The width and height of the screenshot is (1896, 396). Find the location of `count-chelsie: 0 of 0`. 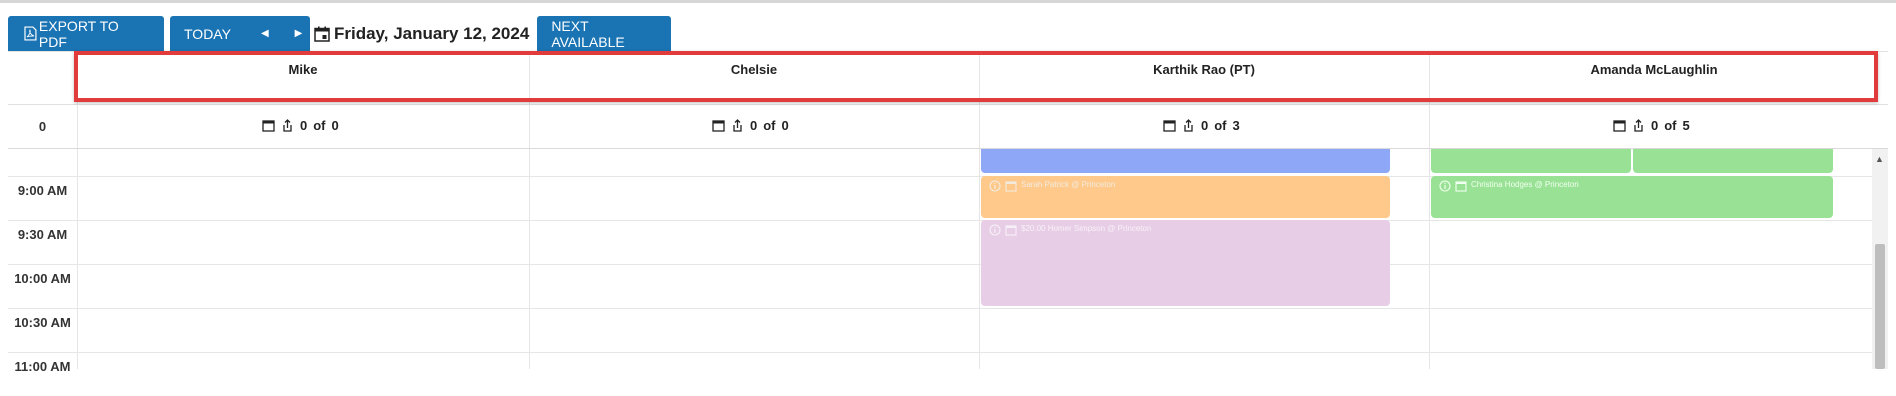

count-chelsie: 0 of 0 is located at coordinates (750, 125).